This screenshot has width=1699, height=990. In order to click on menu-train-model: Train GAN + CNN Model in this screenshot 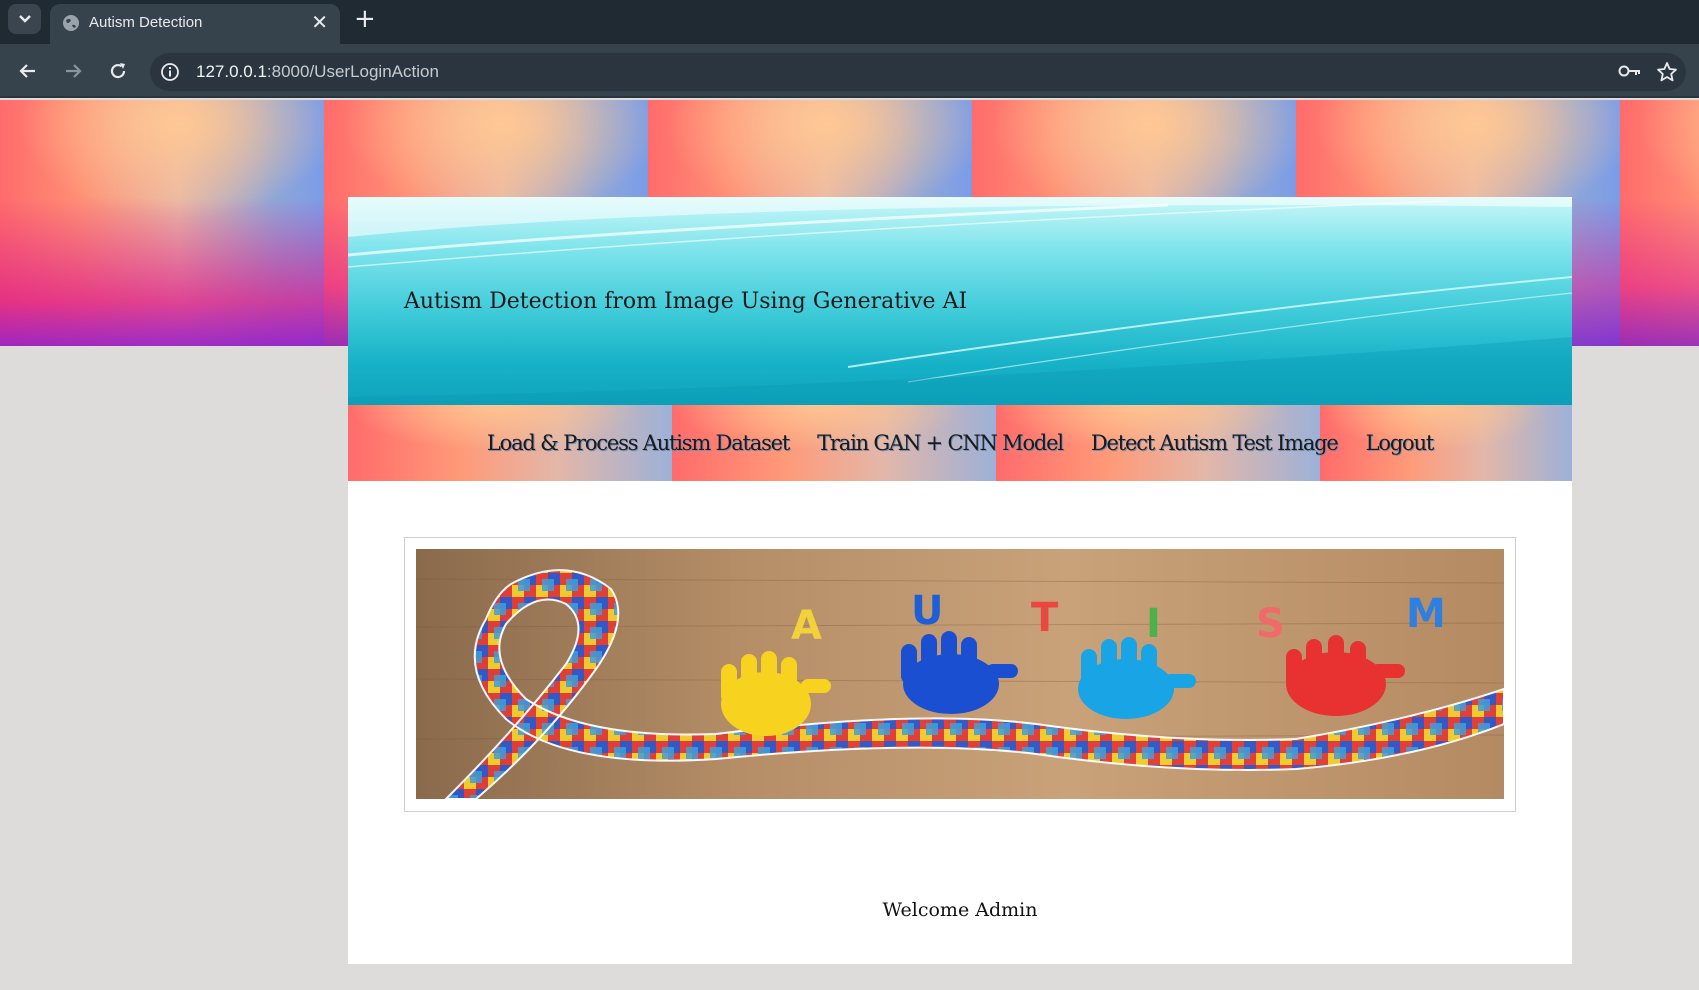, I will do `click(940, 443)`.